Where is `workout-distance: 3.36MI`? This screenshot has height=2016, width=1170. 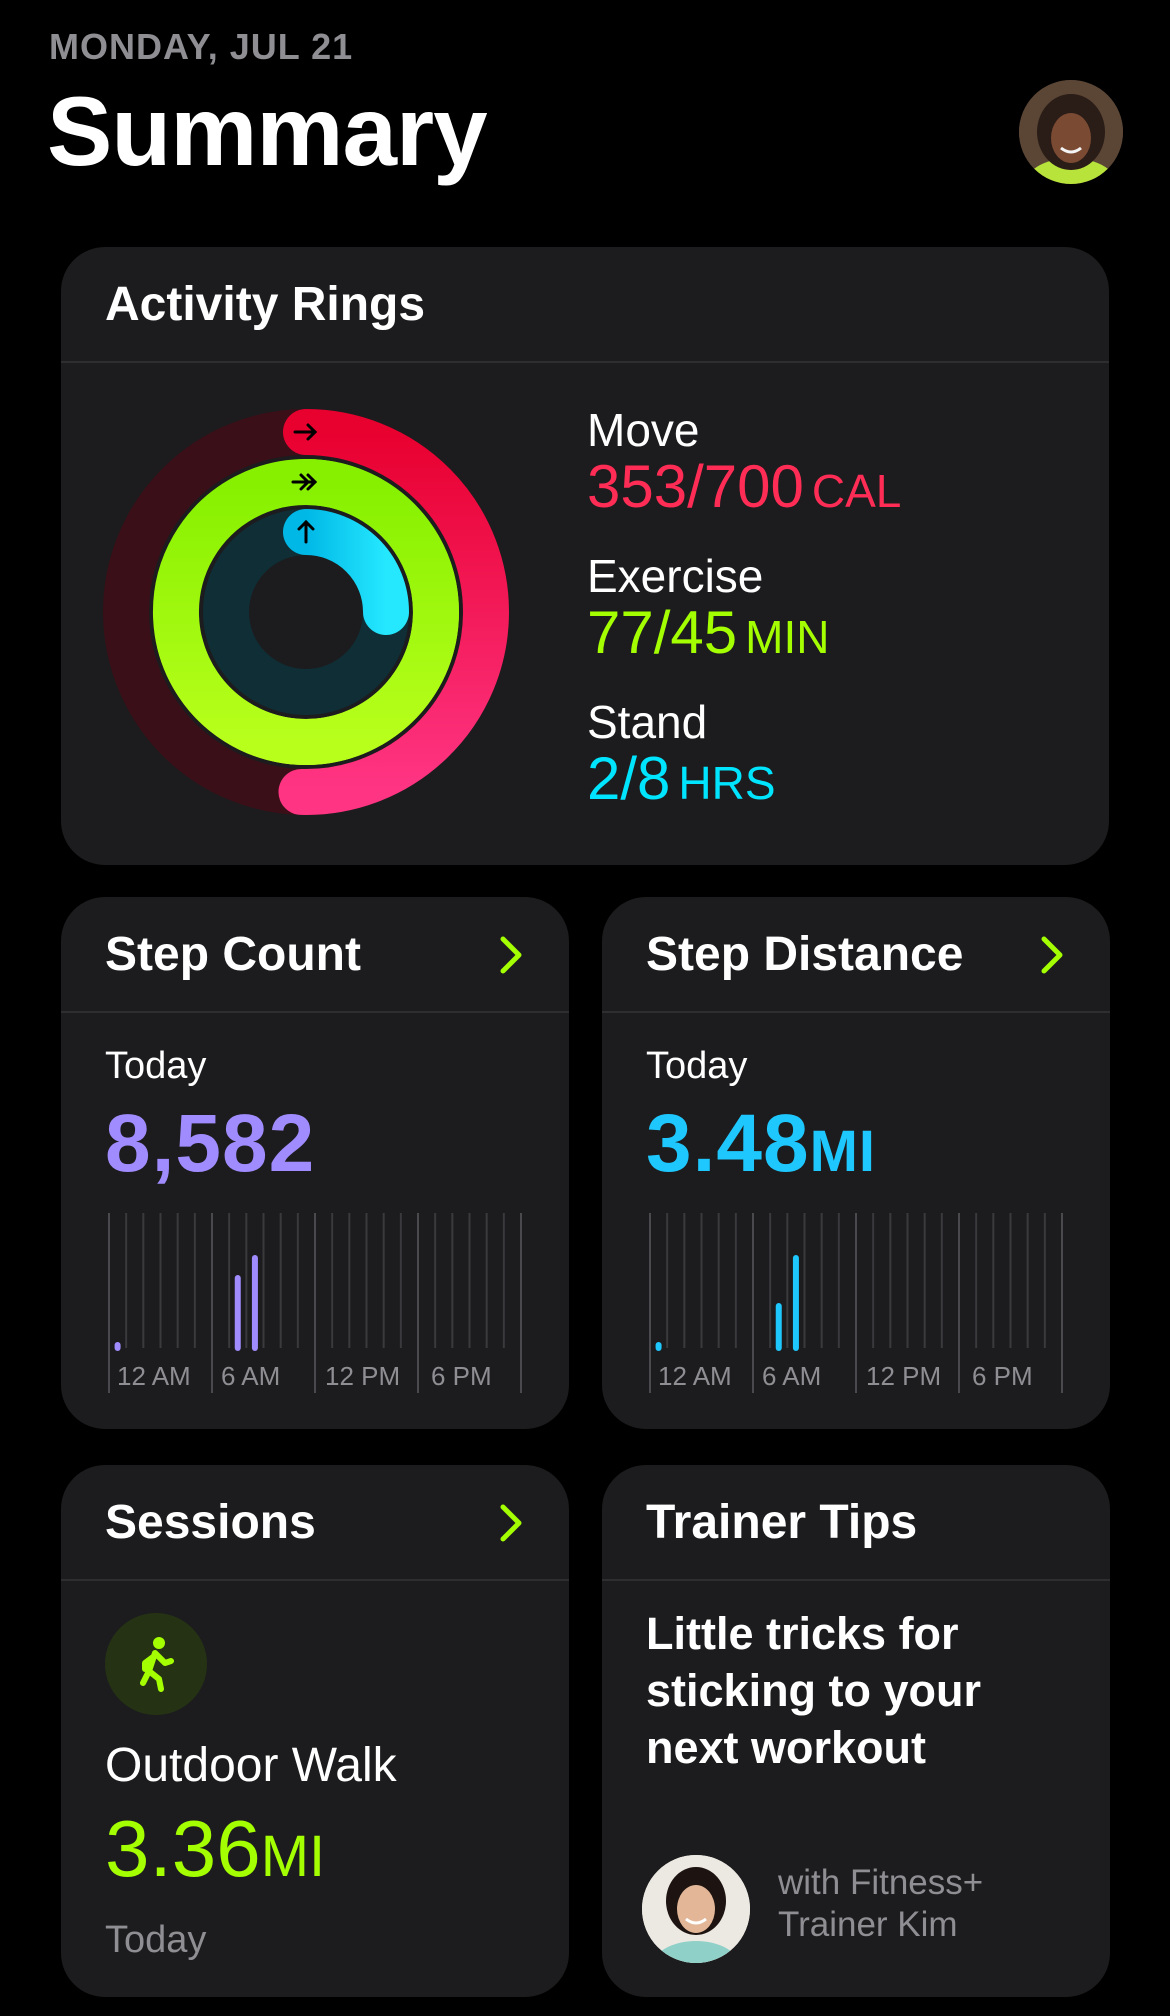 workout-distance: 3.36MI is located at coordinates (215, 1848).